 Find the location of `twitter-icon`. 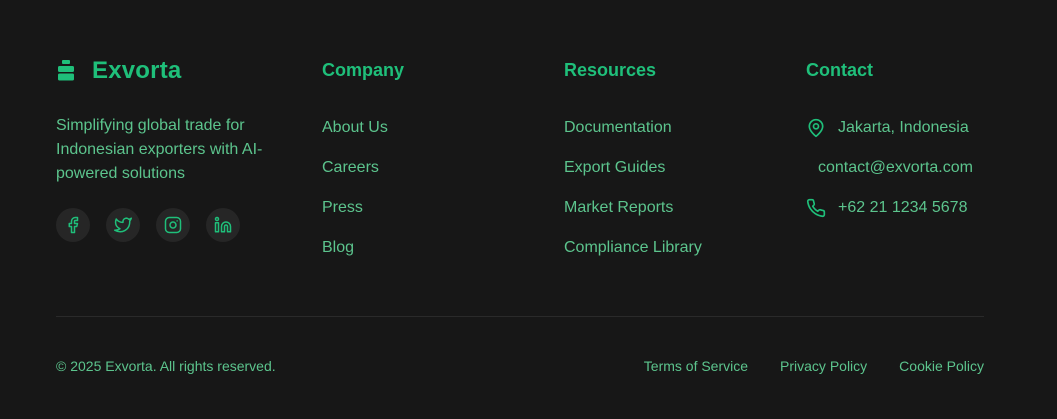

twitter-icon is located at coordinates (123, 225).